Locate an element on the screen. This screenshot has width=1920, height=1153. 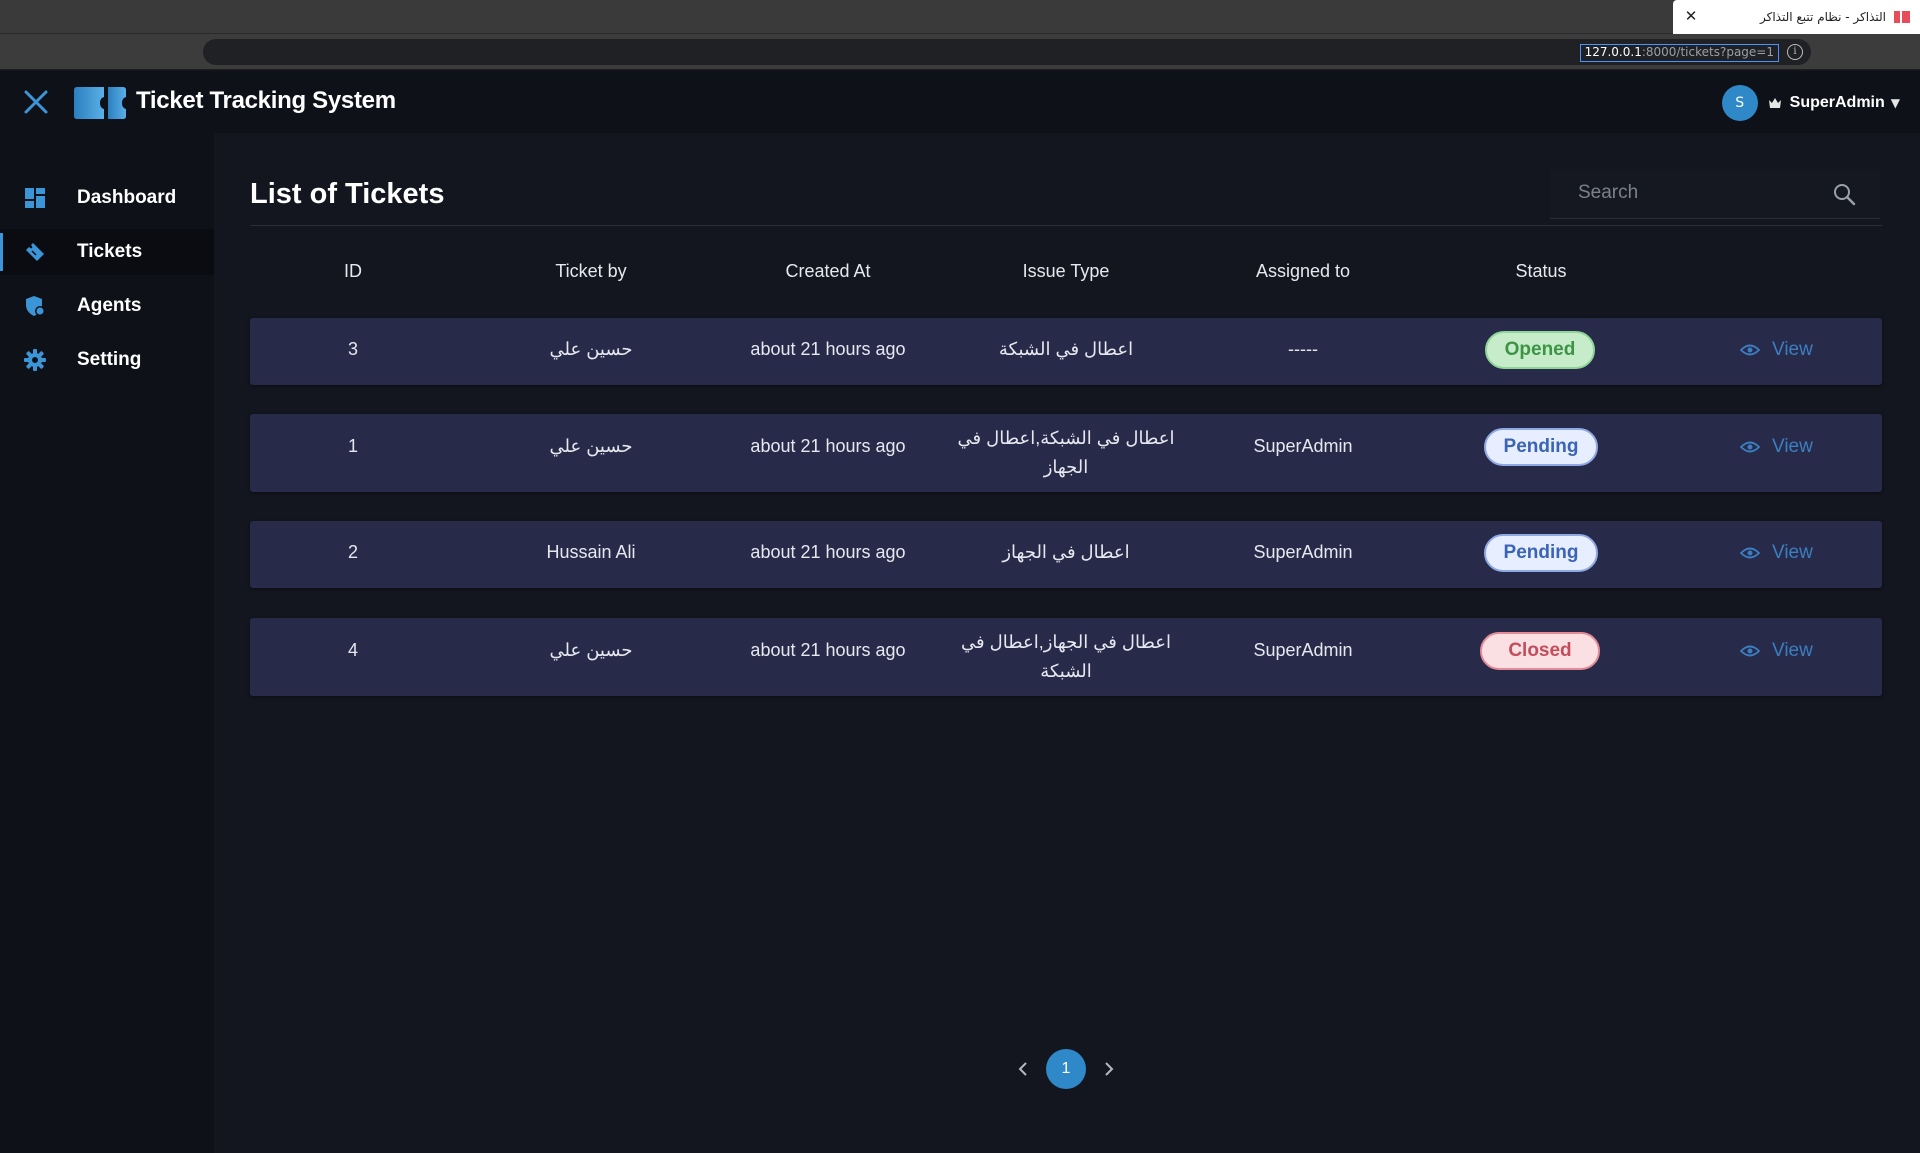
gear-icon is located at coordinates (35, 360).